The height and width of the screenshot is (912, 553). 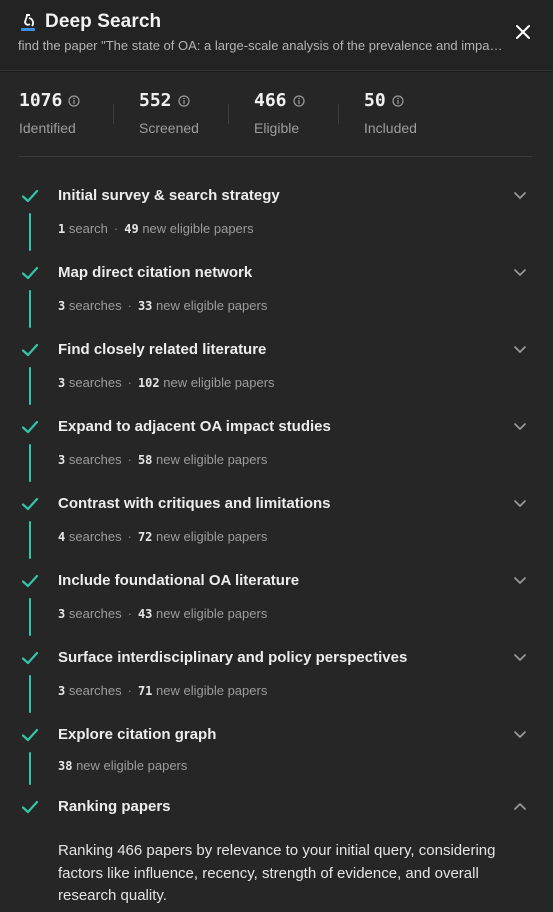 What do you see at coordinates (41, 100) in the screenshot?
I see `stat-value: 1076` at bounding box center [41, 100].